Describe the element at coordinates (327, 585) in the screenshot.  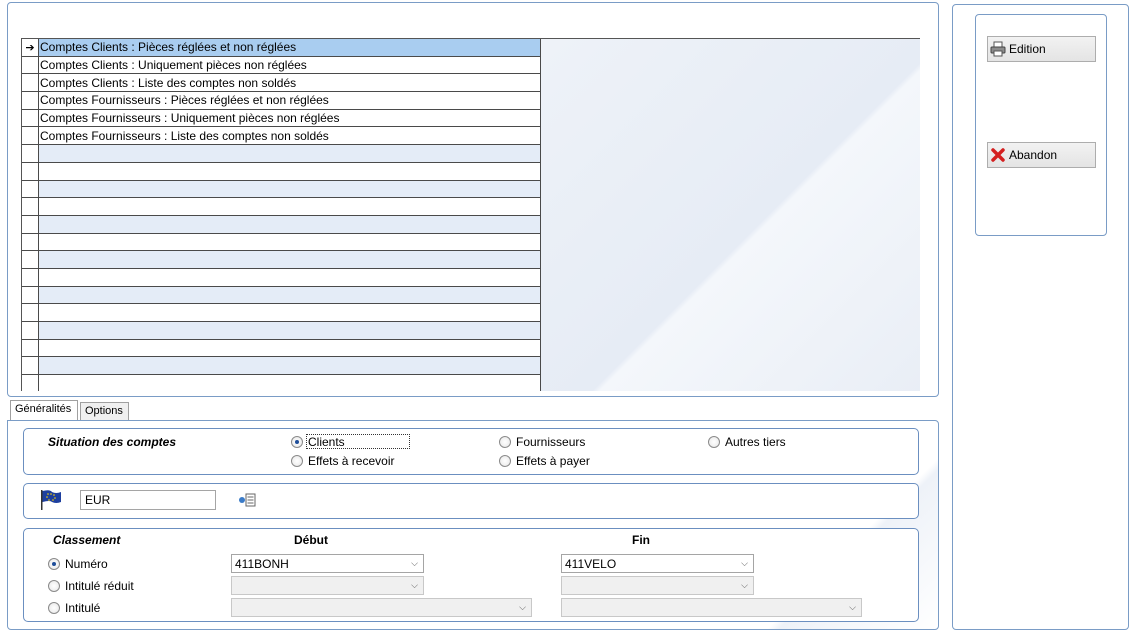
I see `intitule-reduit-debut-select: ⌵` at that location.